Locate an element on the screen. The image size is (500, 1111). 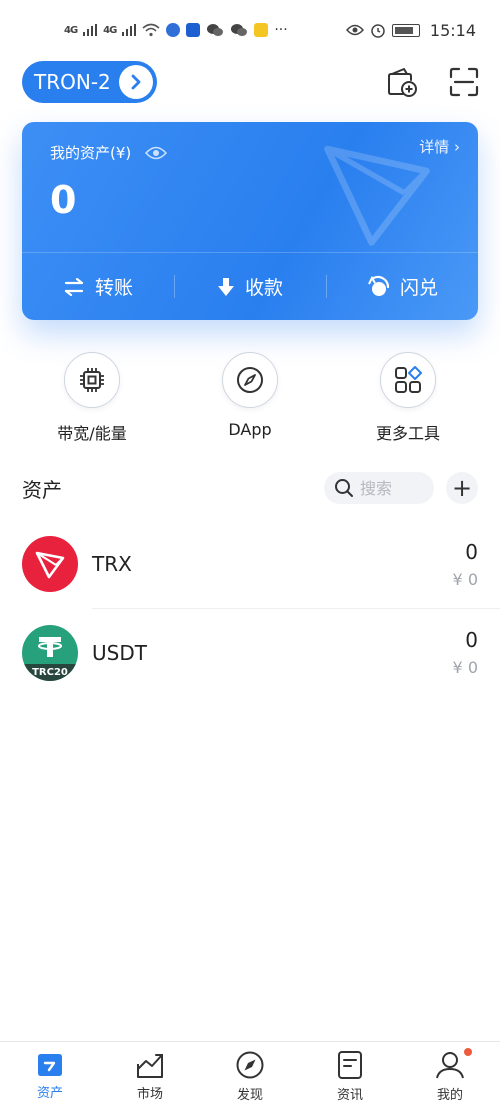
wallet-name: TRON-2 is located at coordinates (72, 82).